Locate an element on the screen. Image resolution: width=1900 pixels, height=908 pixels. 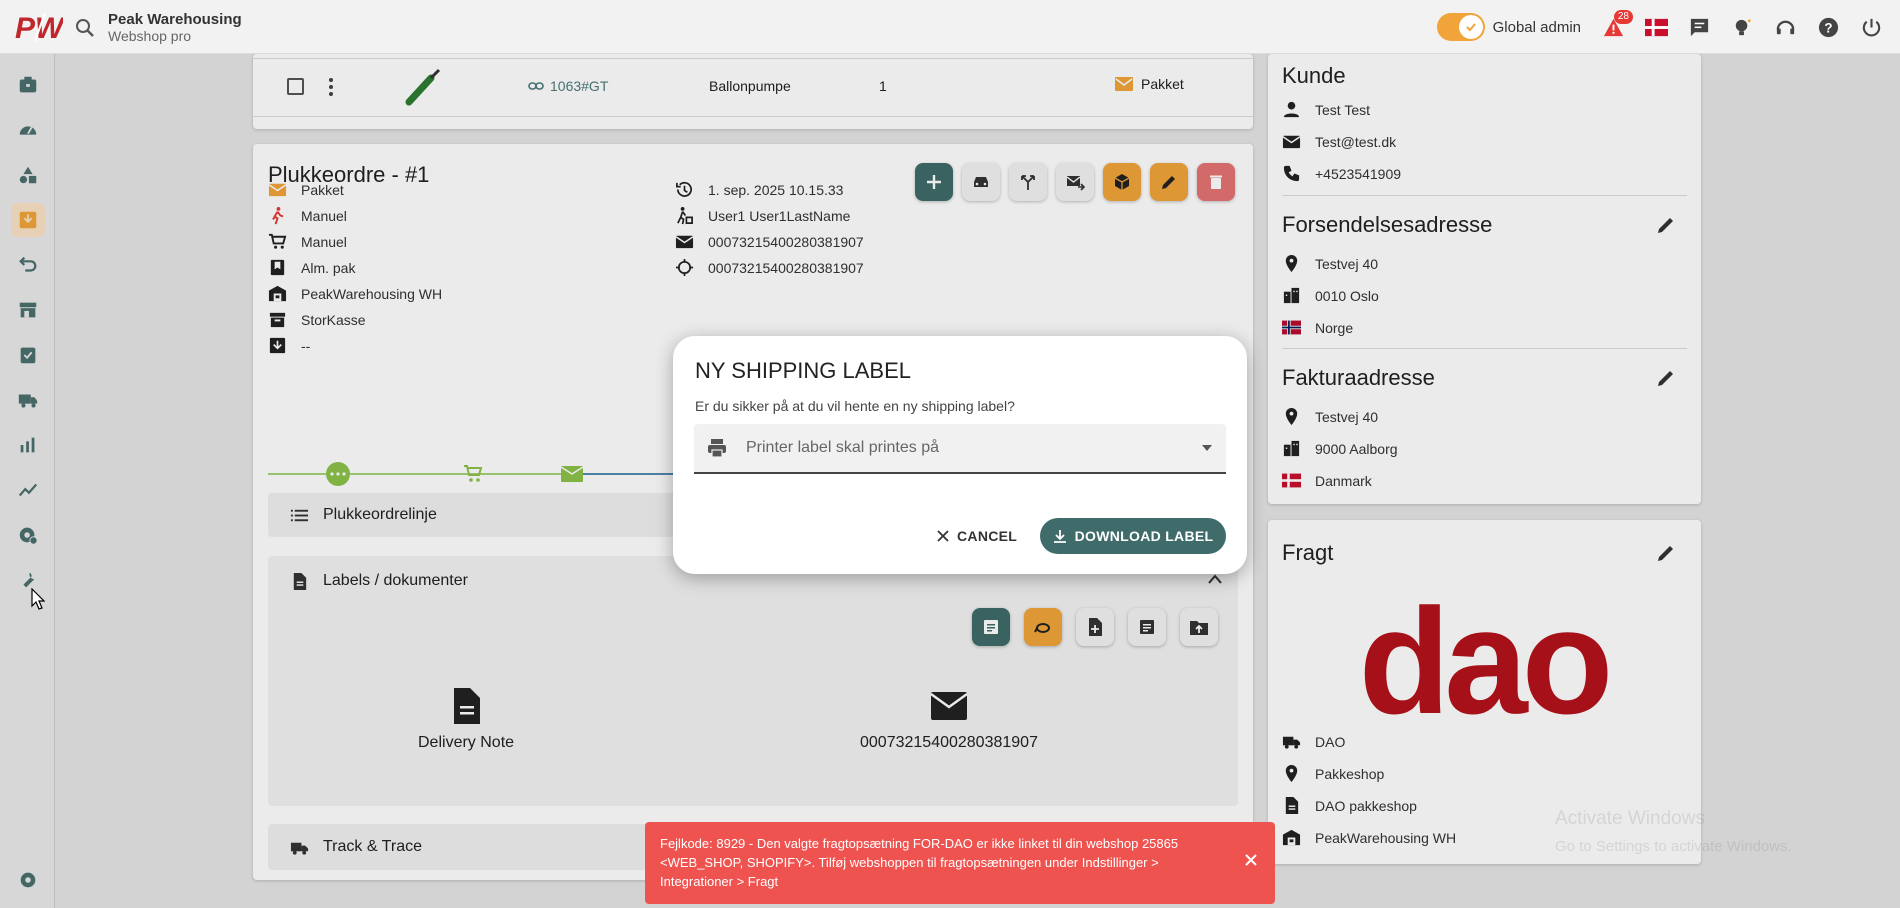
flag-dk-icon is located at coordinates (1656, 27).